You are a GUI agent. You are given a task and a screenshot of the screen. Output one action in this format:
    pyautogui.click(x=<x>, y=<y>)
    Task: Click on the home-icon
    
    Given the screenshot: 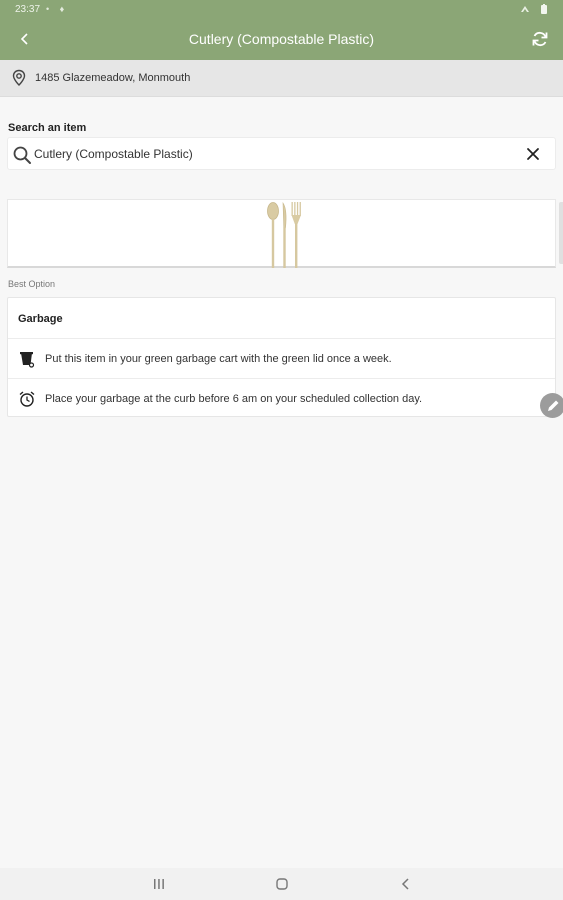 What is the action you would take?
    pyautogui.click(x=282, y=884)
    